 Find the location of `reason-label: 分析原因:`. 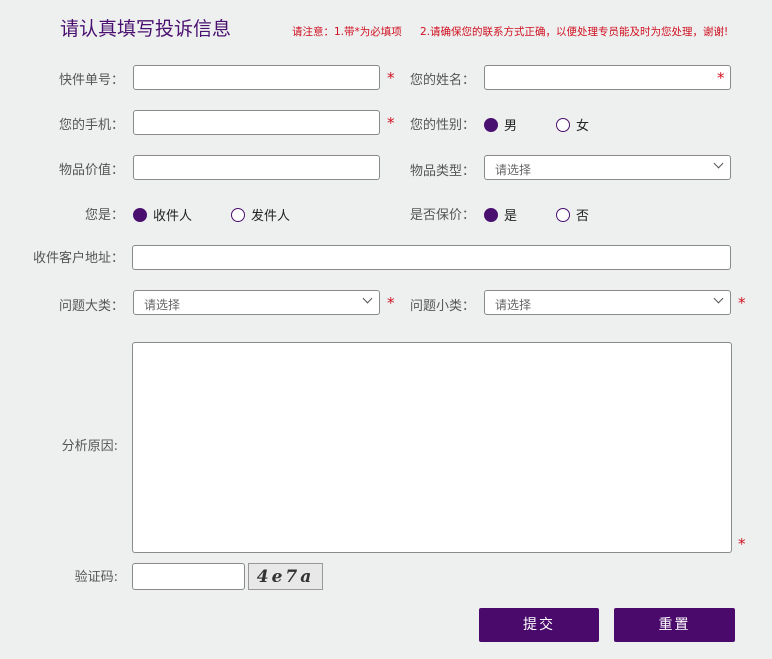

reason-label: 分析原因: is located at coordinates (89, 446).